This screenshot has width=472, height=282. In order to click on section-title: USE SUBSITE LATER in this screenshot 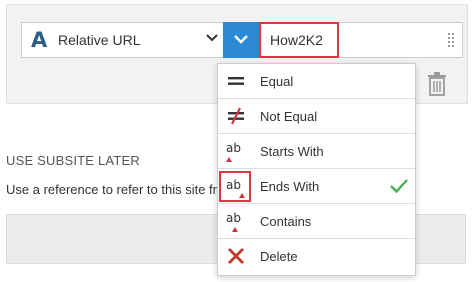, I will do `click(73, 160)`.